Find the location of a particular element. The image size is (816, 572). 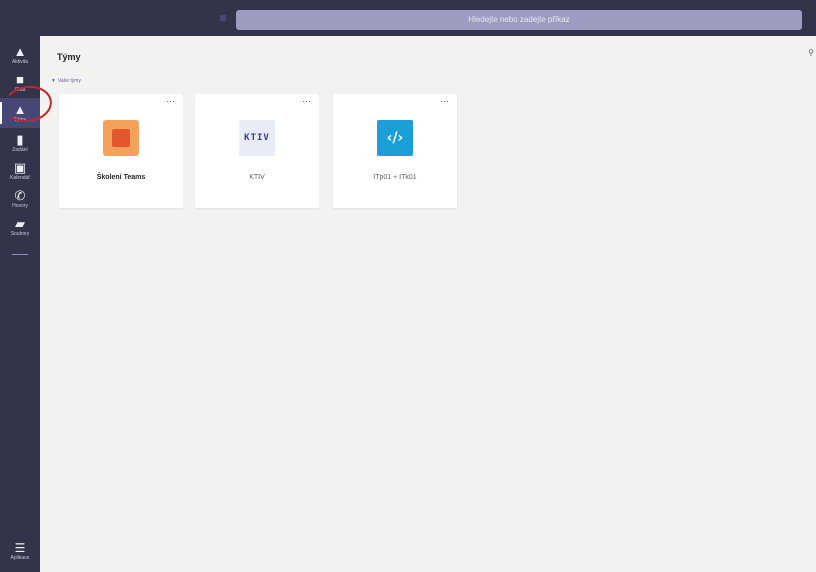

section-label: Vaše týmy is located at coordinates (69, 81).